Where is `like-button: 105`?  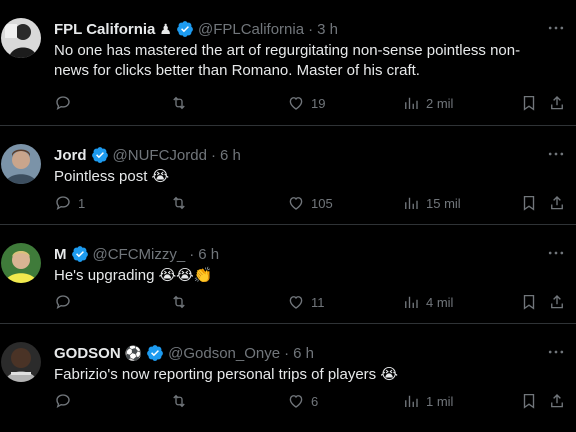
like-button: 105 is located at coordinates (310, 203).